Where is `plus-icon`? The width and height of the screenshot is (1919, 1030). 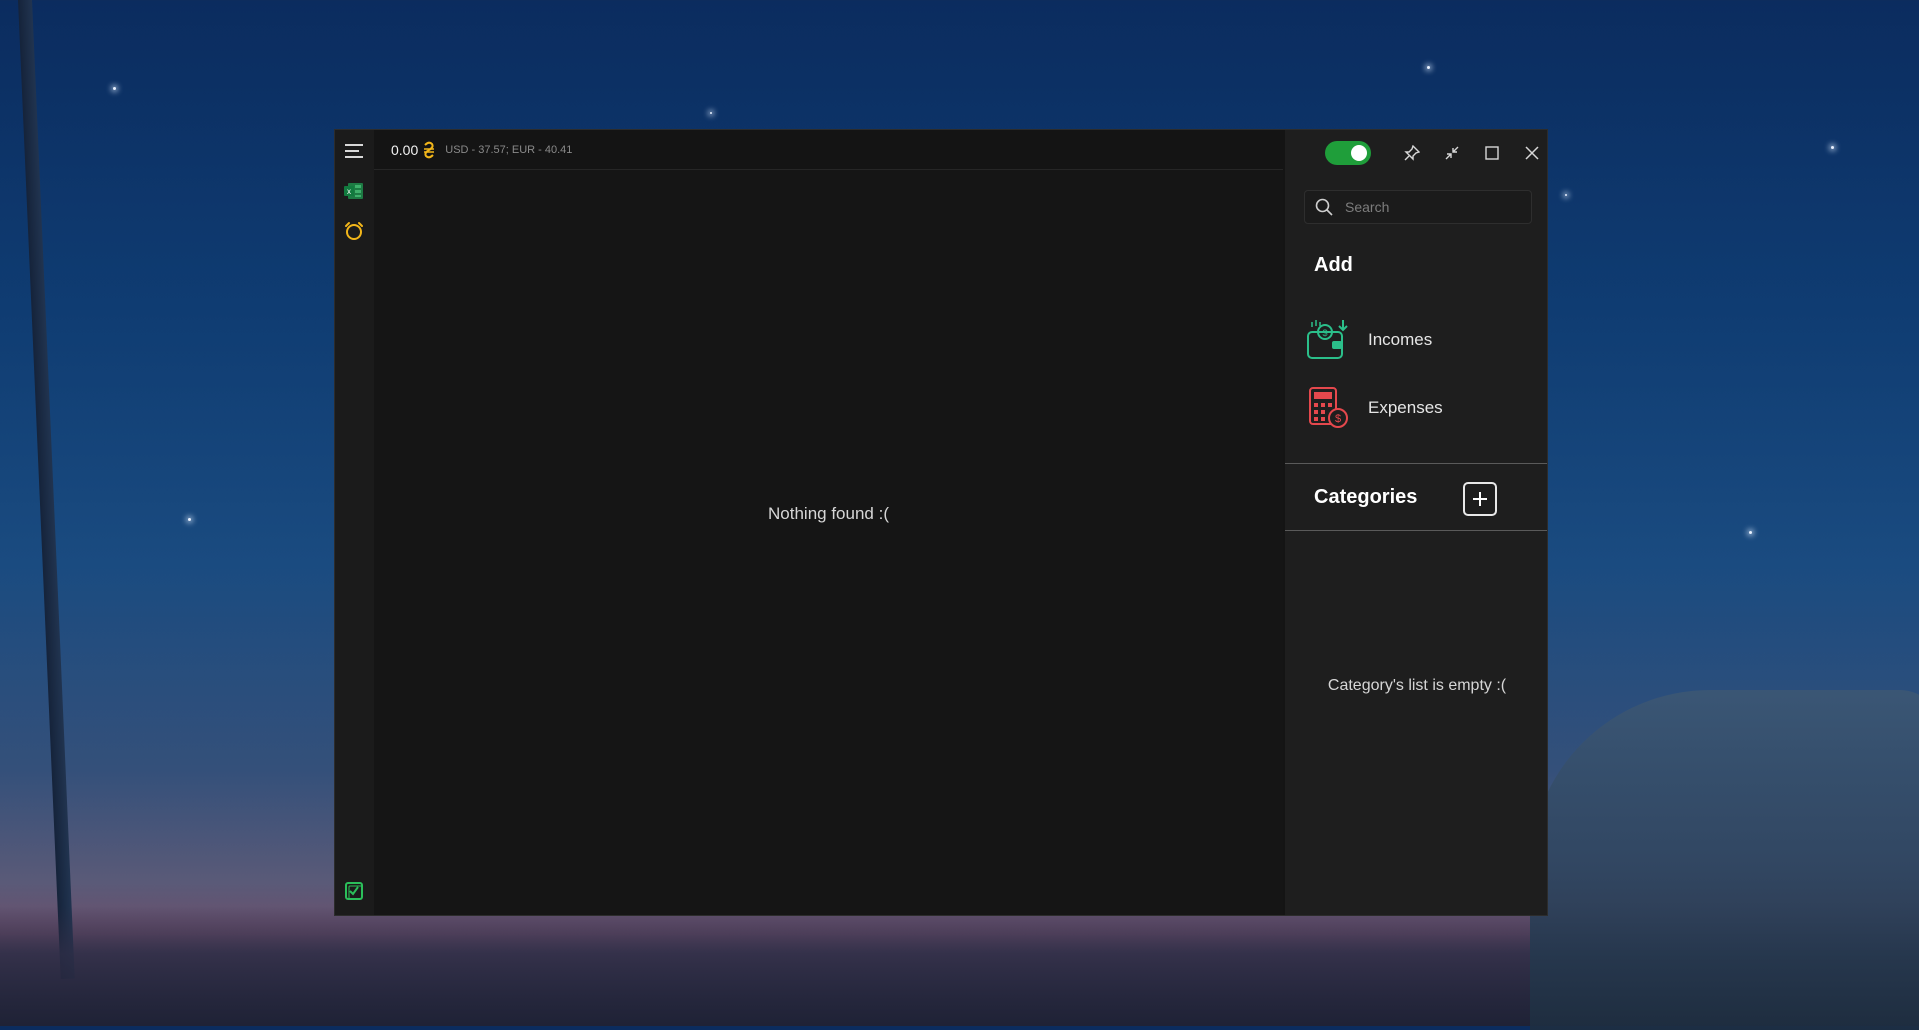
plus-icon is located at coordinates (1480, 499).